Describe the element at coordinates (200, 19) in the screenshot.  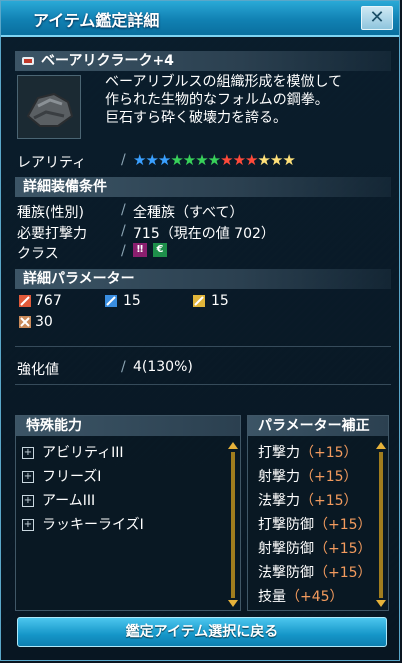
I see `title-bar: アイテム鑑定詳細 ✕` at that location.